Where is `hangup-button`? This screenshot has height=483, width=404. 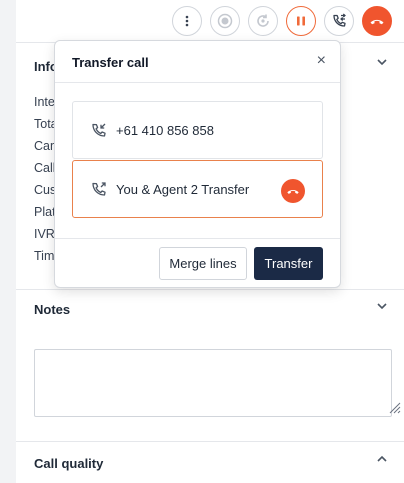
hangup-button is located at coordinates (377, 21).